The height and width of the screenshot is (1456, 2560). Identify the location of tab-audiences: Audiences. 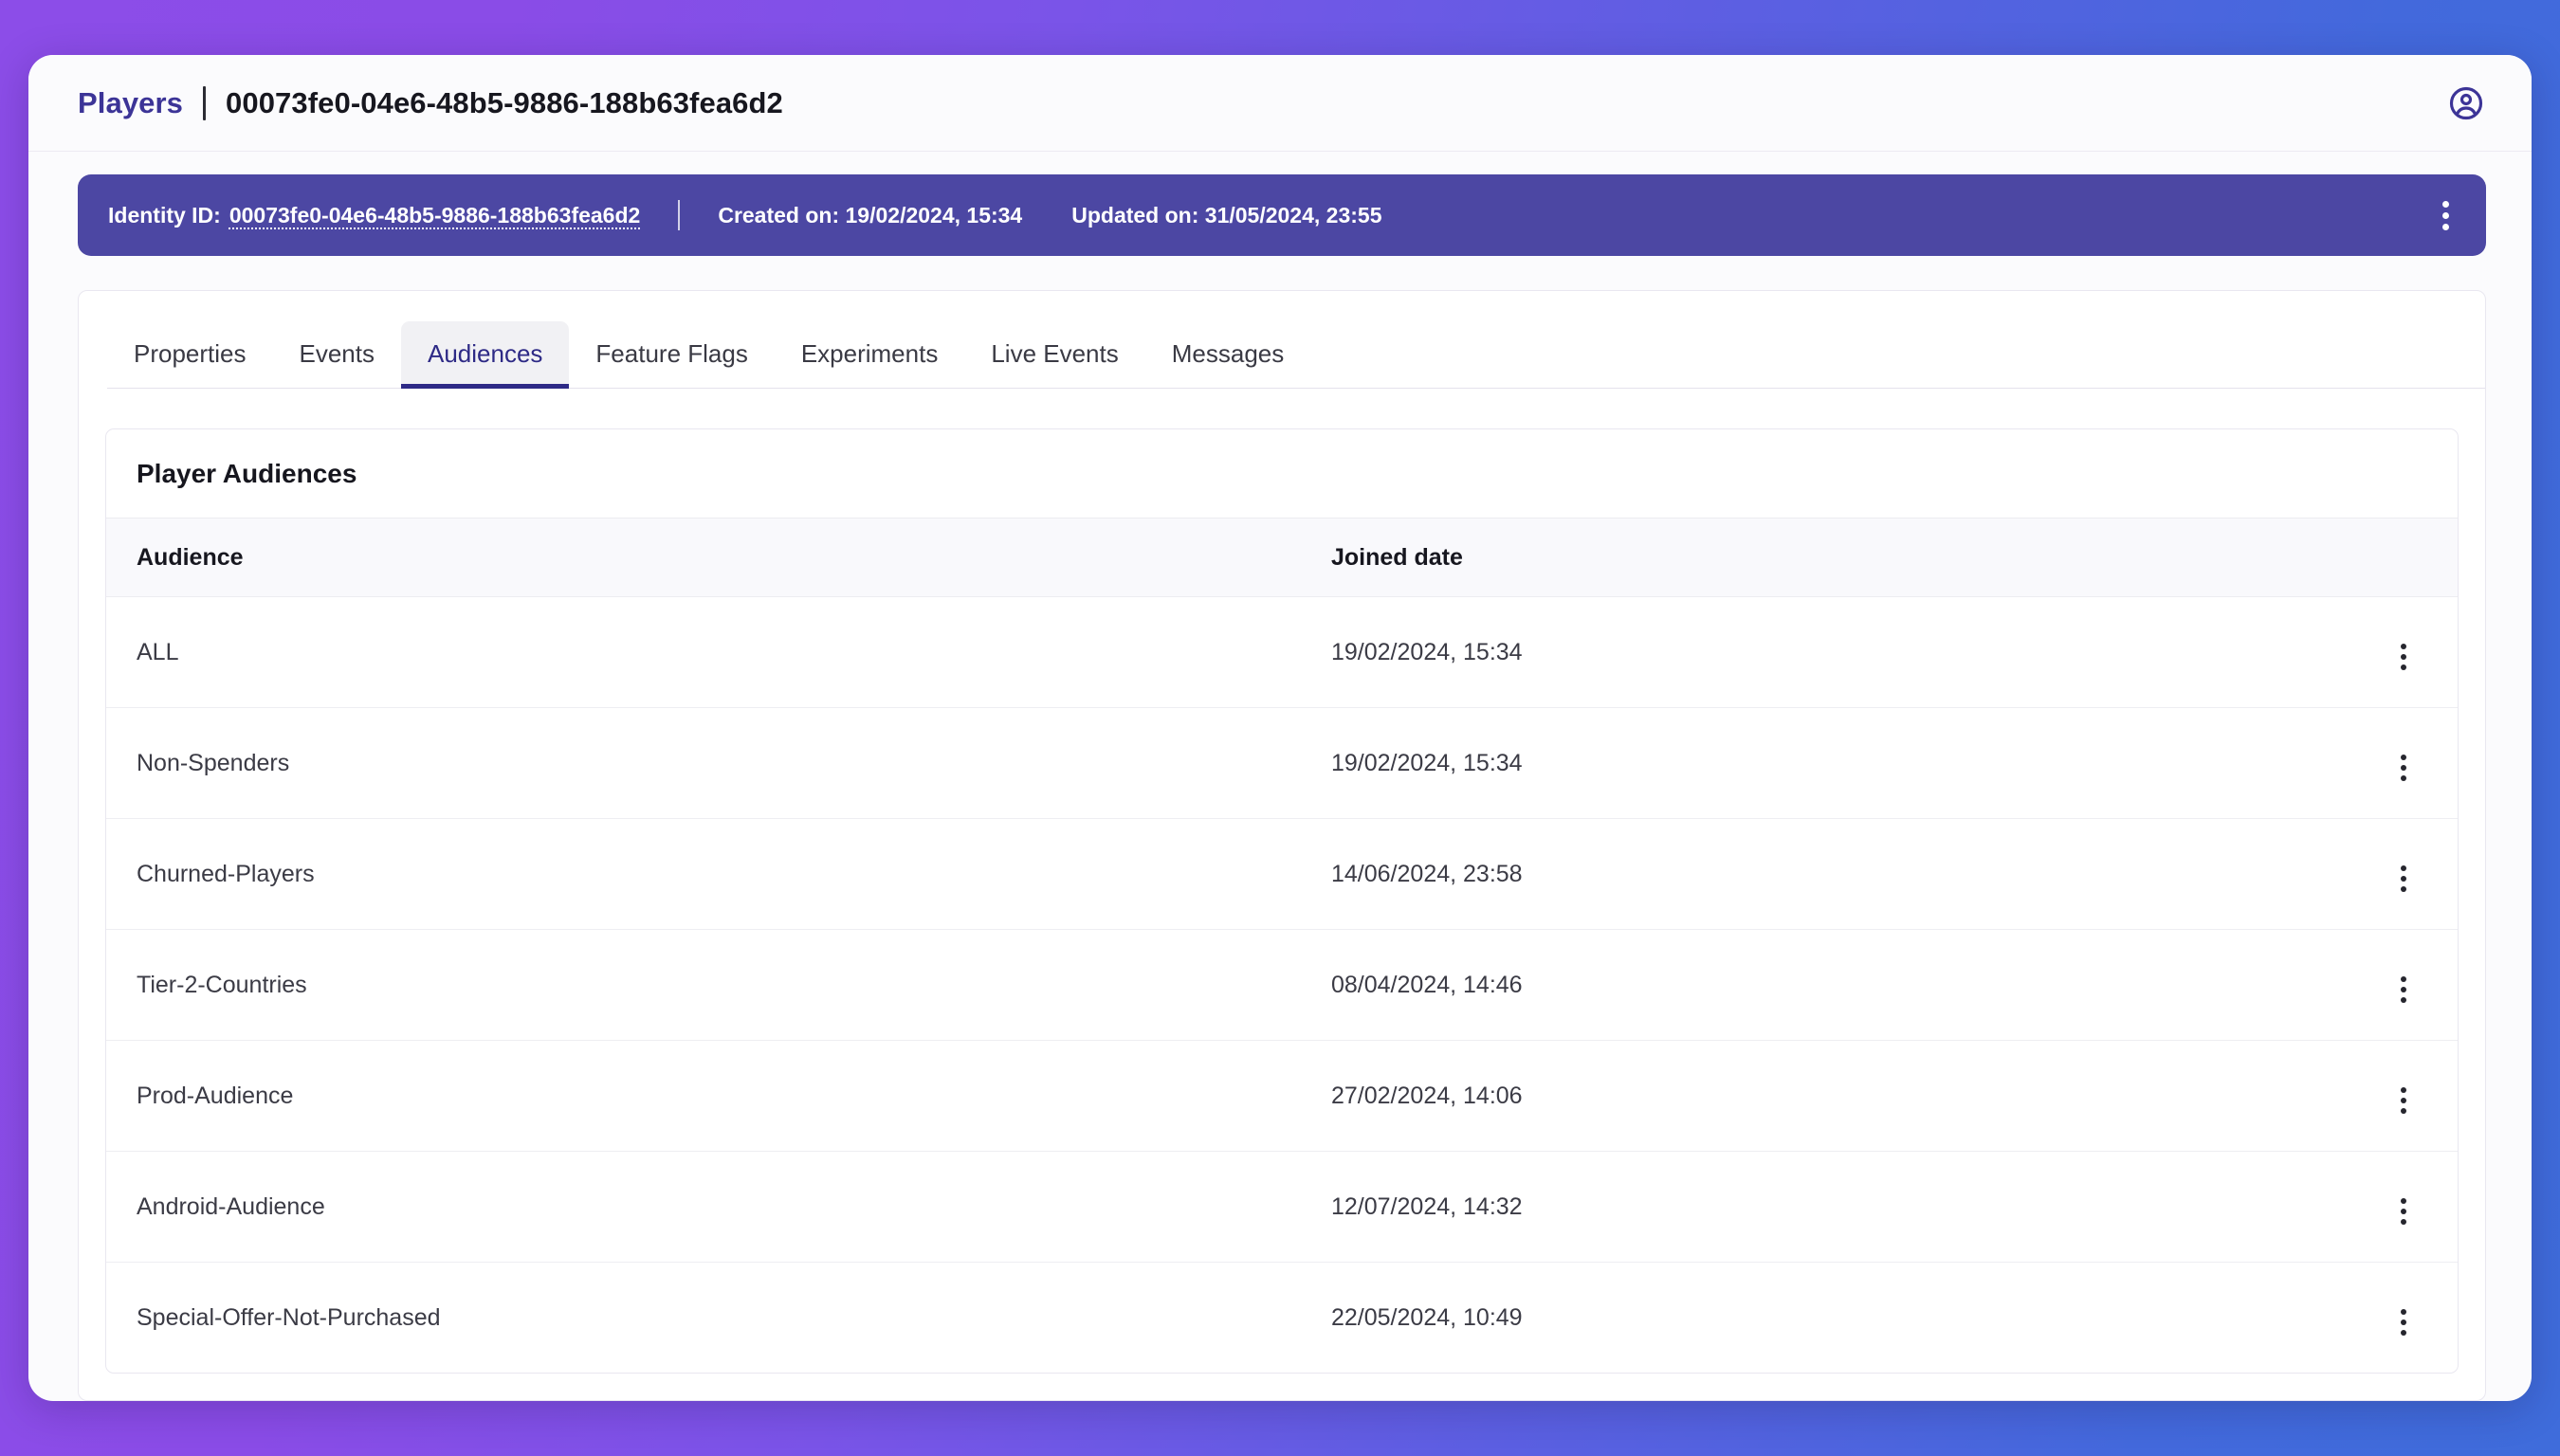
(485, 355).